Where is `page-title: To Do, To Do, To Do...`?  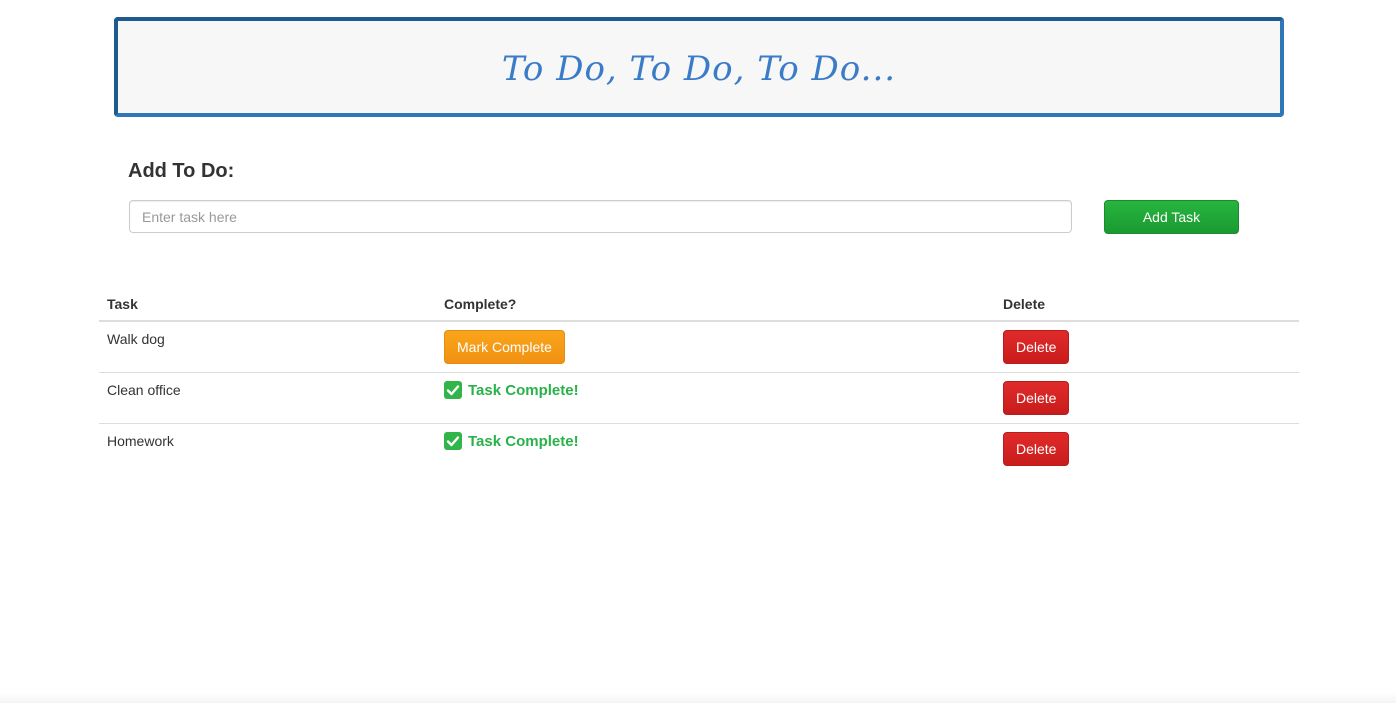 page-title: To Do, To Do, To Do... is located at coordinates (699, 69).